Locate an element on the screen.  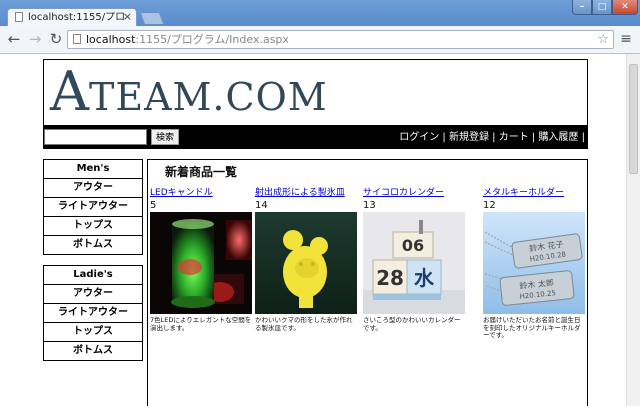
product-link: サイコロカレンダー is located at coordinates (414, 193).